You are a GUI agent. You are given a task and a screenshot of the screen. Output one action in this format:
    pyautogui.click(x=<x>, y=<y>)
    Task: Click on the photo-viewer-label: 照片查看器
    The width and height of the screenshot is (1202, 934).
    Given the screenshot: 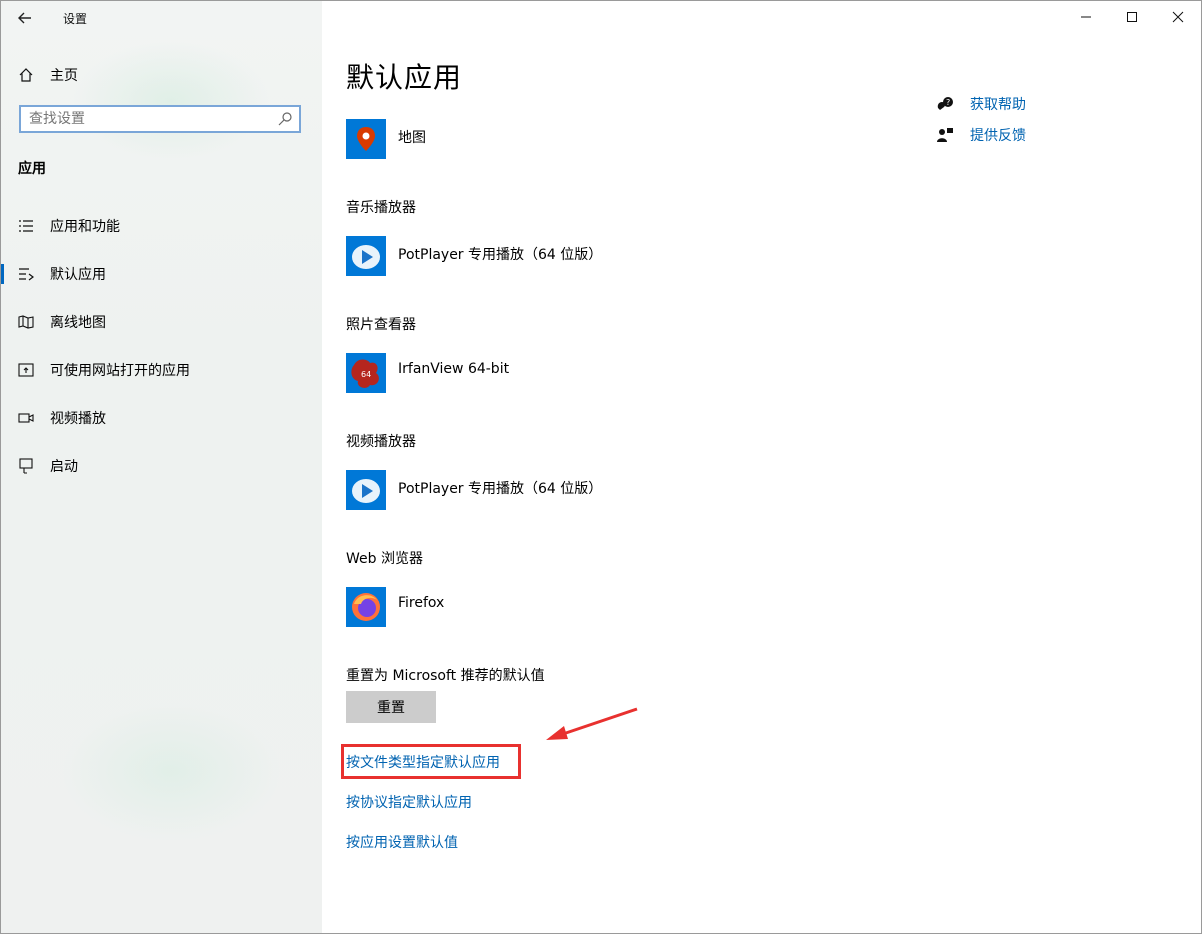 What is the action you would take?
    pyautogui.click(x=381, y=325)
    